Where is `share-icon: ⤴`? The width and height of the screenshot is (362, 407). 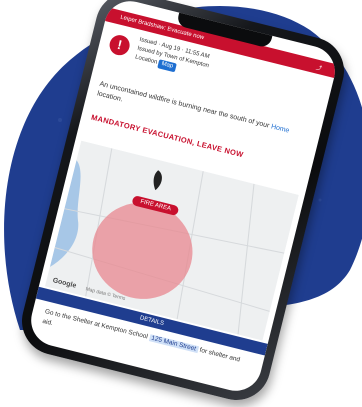
share-icon: ⤴ is located at coordinates (319, 67).